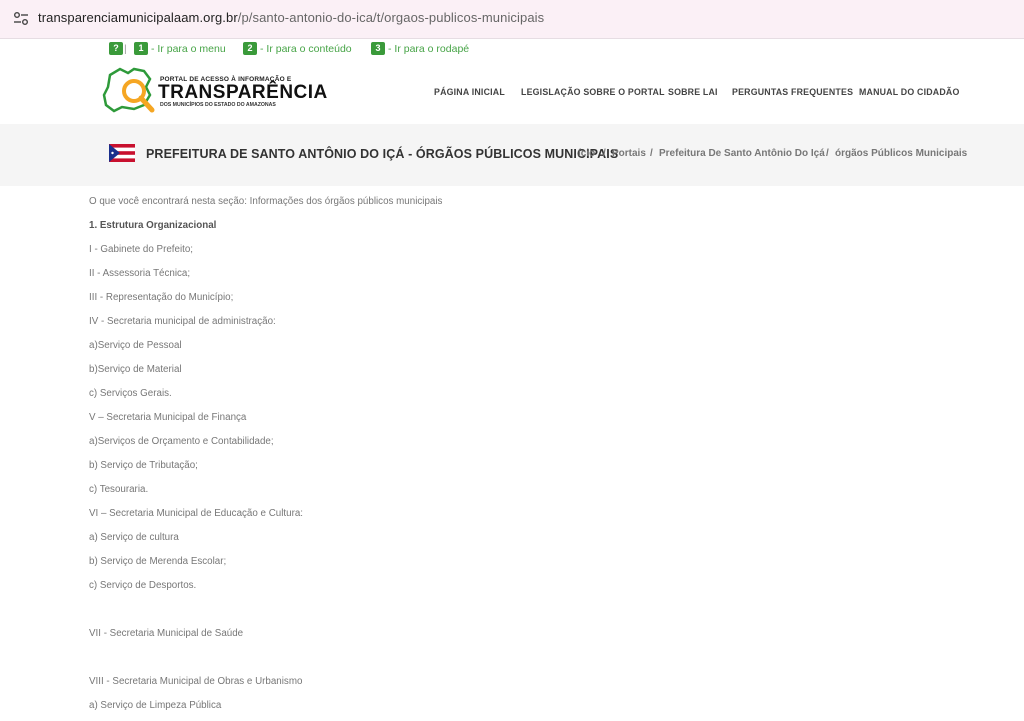 This screenshot has height=721, width=1024. What do you see at coordinates (116, 48) in the screenshot?
I see `help-key-button: ?` at bounding box center [116, 48].